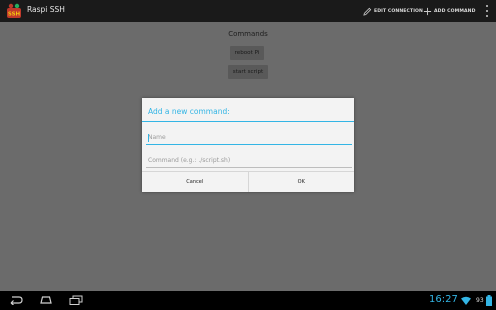  I want to click on status-clock: 16:27, so click(443, 299).